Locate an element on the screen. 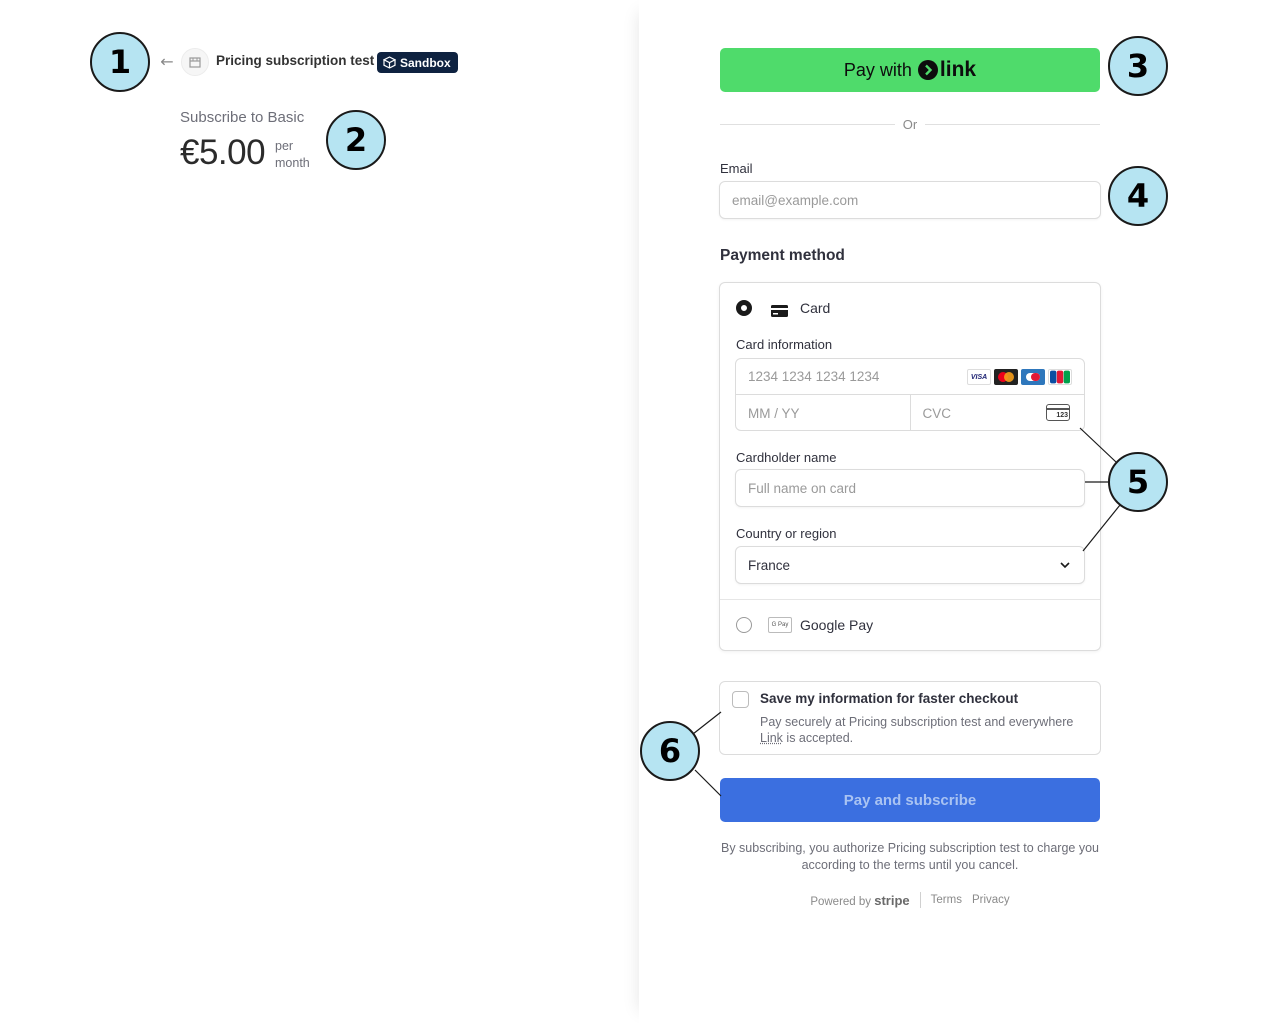 This screenshot has height=1023, width=1279. price-amount: €5.00 is located at coordinates (223, 152).